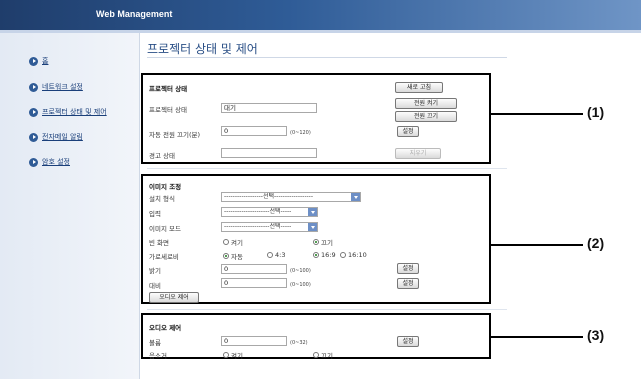  Describe the element at coordinates (323, 242) in the screenshot. I see `blank-off-radio: 끄기` at that location.